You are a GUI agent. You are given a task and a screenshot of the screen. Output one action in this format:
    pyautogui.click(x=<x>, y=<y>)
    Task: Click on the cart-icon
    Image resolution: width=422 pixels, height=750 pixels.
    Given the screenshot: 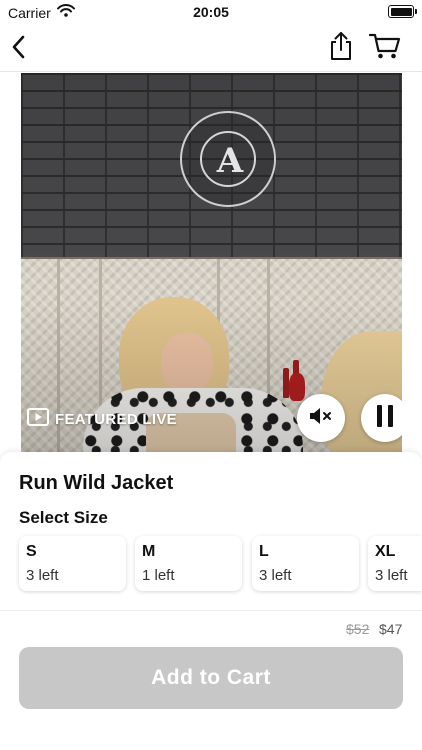 What is the action you would take?
    pyautogui.click(x=384, y=48)
    